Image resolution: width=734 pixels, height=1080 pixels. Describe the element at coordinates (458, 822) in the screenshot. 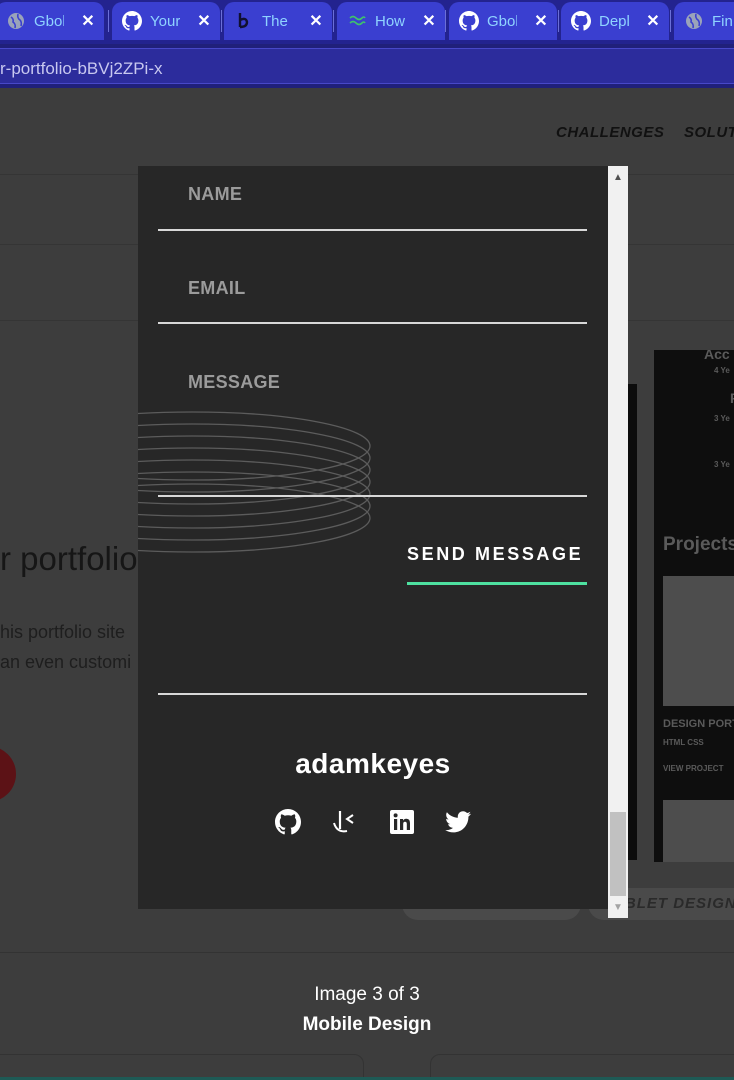

I see `twitter-icon` at that location.